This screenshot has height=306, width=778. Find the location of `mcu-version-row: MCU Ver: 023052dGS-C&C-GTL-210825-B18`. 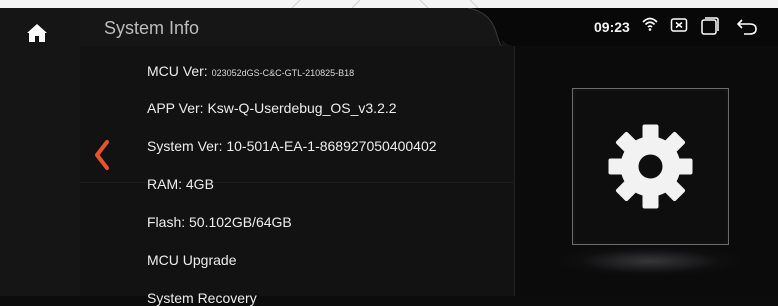

mcu-version-row: MCU Ver: 023052dGS-C&C-GTL-210825-B18 is located at coordinates (250, 71).